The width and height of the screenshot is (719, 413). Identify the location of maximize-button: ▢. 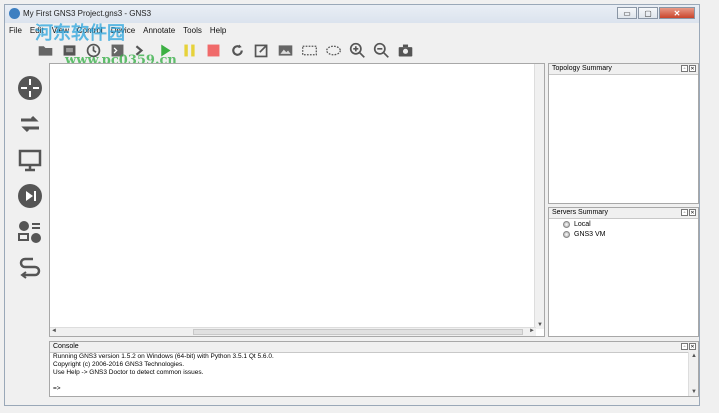
(648, 13).